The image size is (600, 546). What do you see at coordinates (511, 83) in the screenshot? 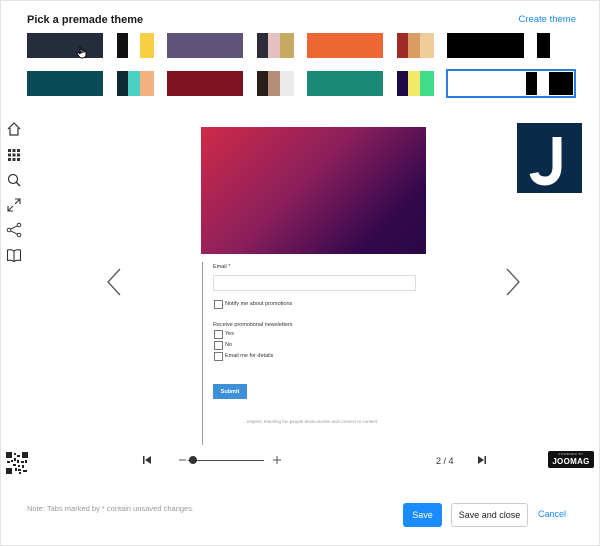
I see `theme-swatch-14-selected` at bounding box center [511, 83].